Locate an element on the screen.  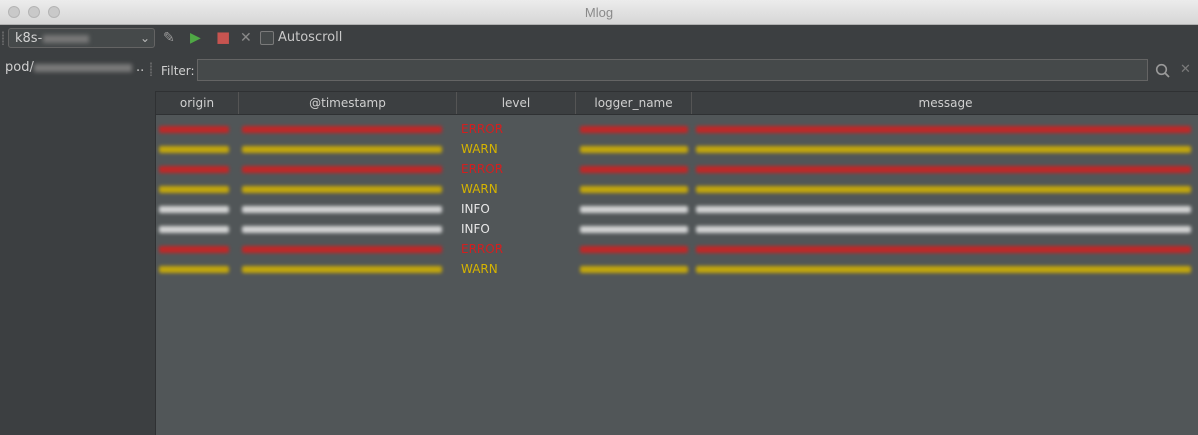
column-header-message: message is located at coordinates (945, 103).